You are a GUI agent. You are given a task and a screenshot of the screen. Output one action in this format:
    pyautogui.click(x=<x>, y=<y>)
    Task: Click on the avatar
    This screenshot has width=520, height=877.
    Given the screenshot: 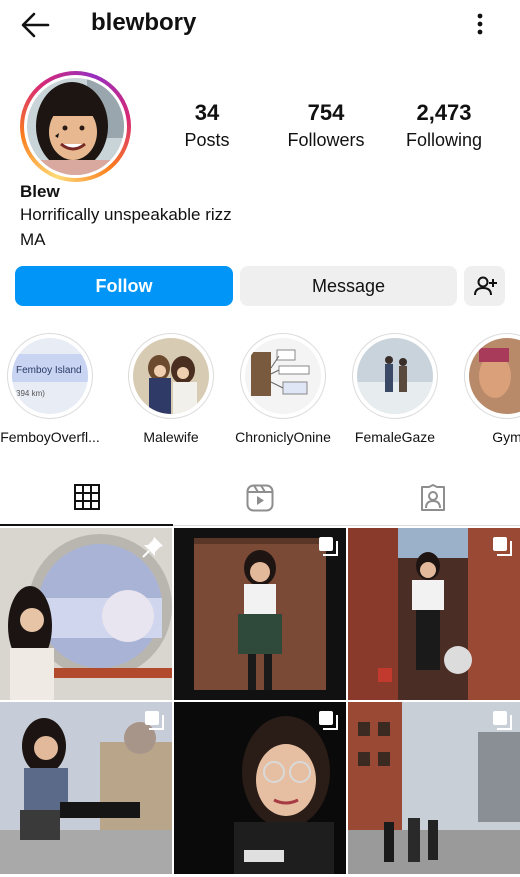 What is the action you would take?
    pyautogui.click(x=75, y=126)
    